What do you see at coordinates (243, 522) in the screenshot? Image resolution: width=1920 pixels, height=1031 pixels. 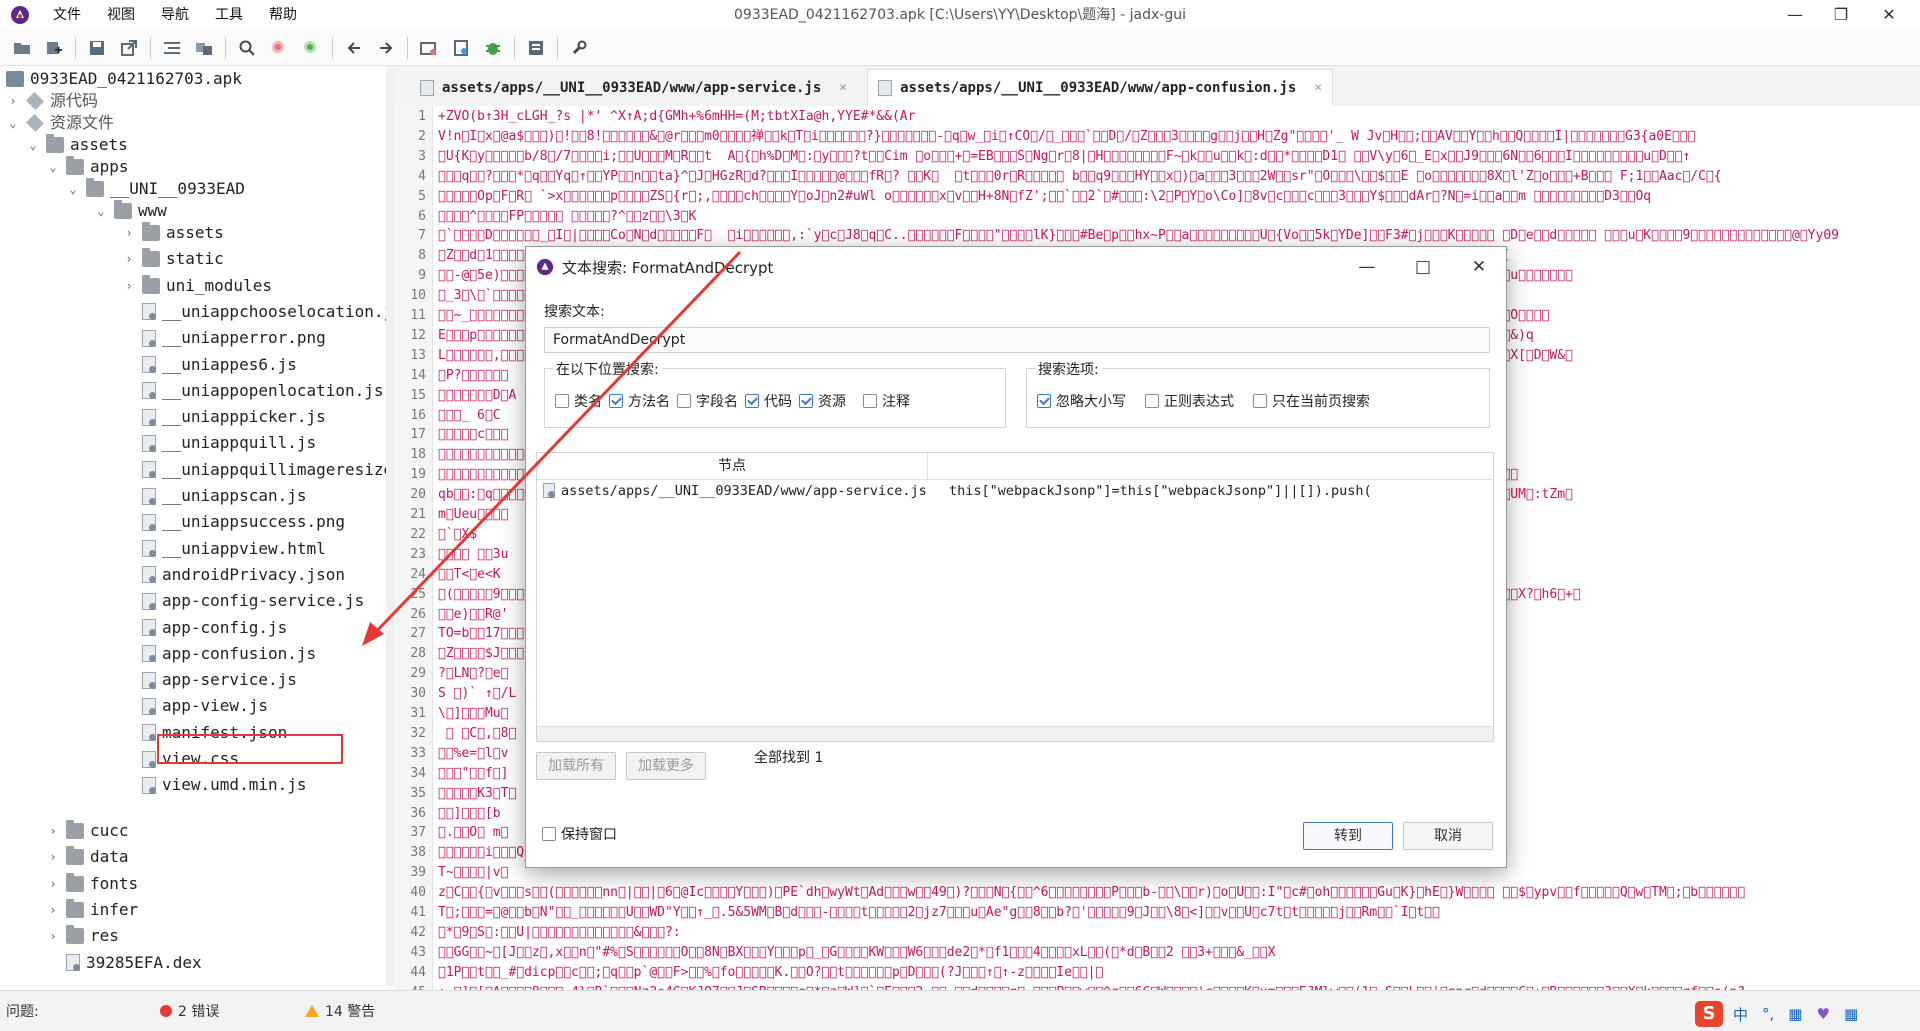 I see `tree-file: __uniappsuccess.png` at bounding box center [243, 522].